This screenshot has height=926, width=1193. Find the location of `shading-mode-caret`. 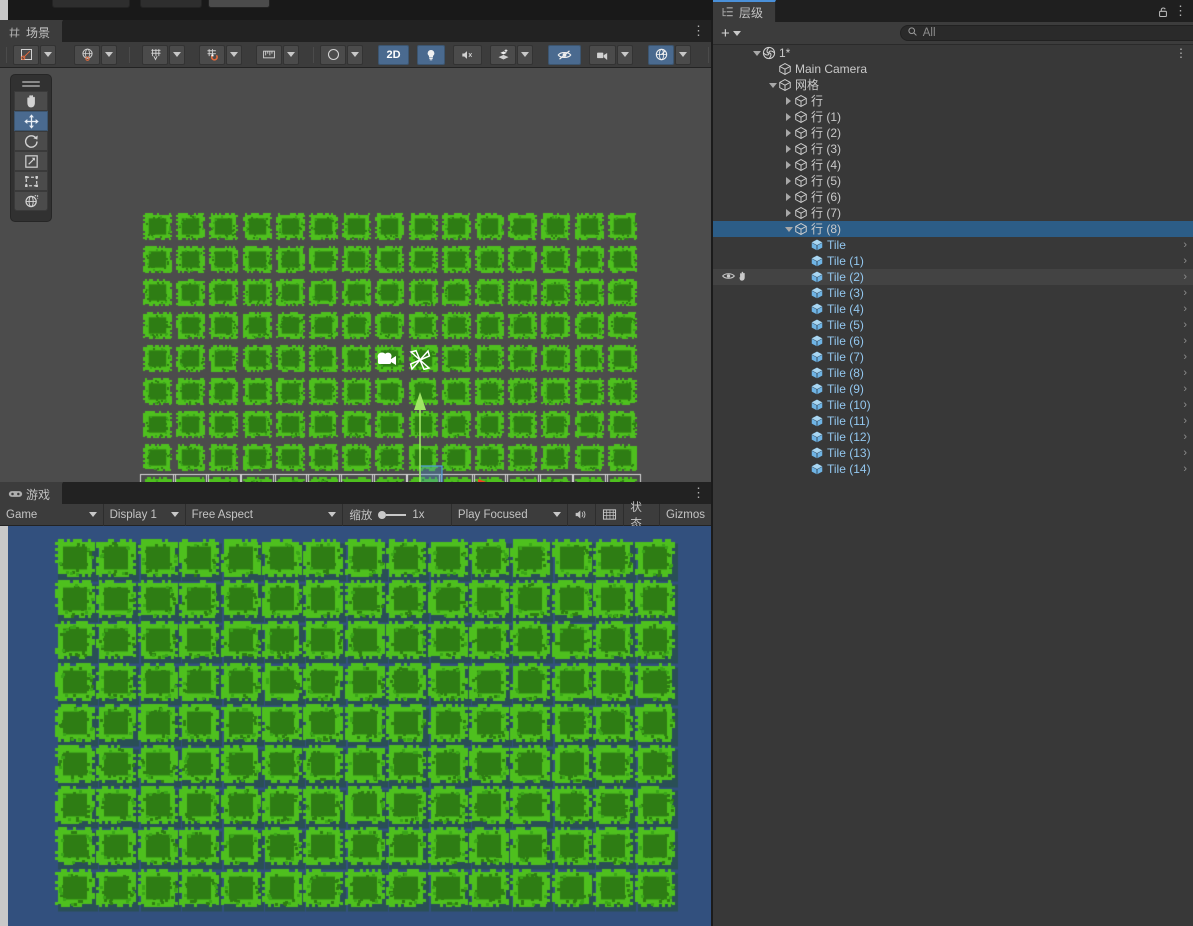

shading-mode-caret is located at coordinates (355, 54).